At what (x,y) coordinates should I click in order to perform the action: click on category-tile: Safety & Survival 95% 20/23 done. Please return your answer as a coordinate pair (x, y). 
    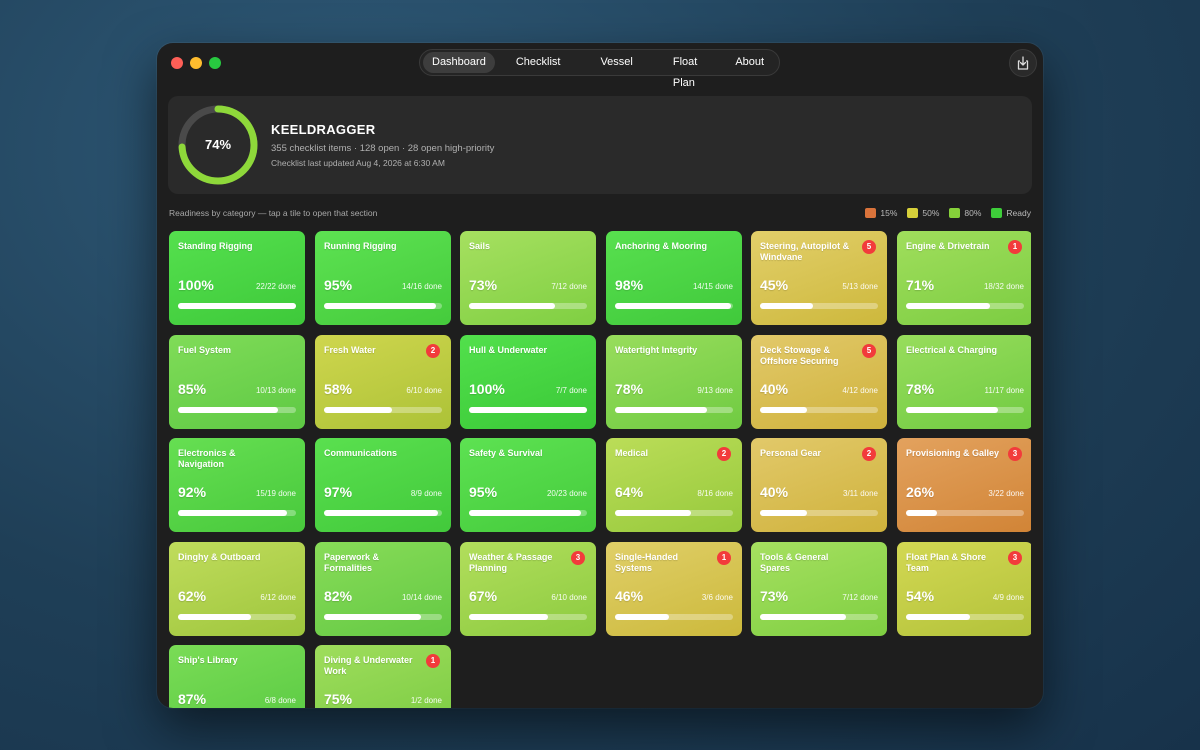
    Looking at the image, I should click on (528, 485).